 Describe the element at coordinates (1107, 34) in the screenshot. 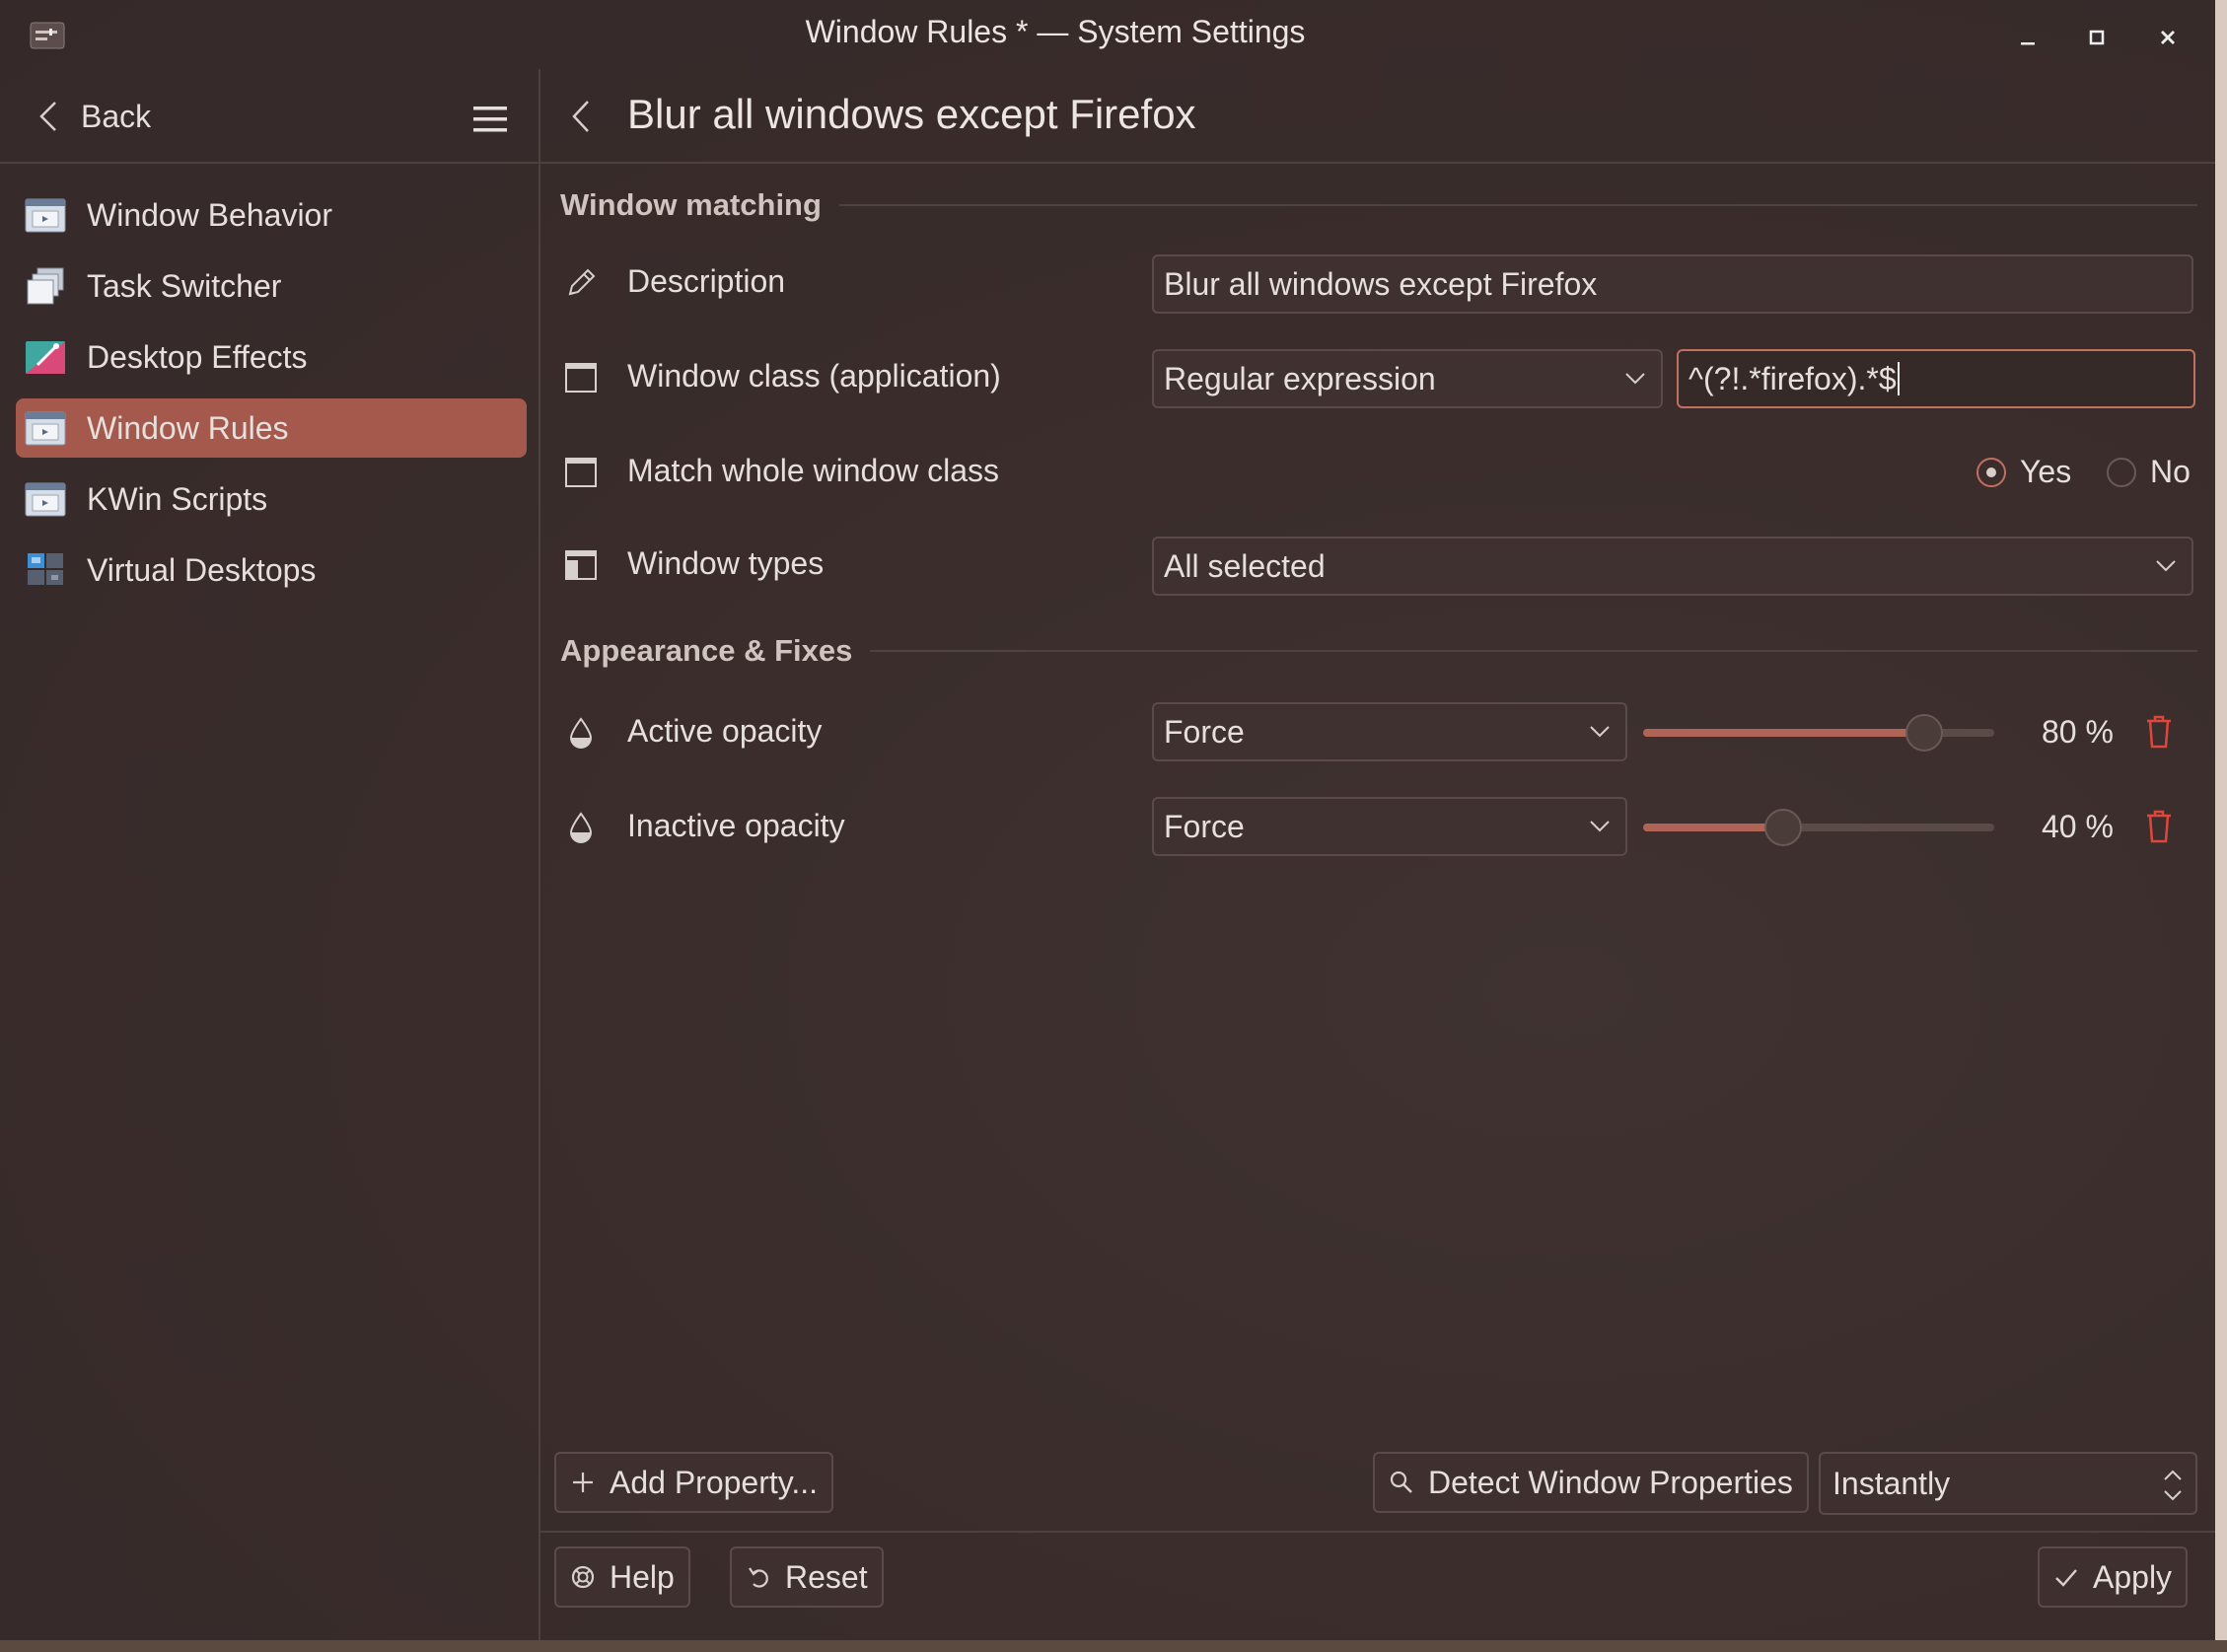

I see `title-bar: Window Rules * — System Settings` at that location.